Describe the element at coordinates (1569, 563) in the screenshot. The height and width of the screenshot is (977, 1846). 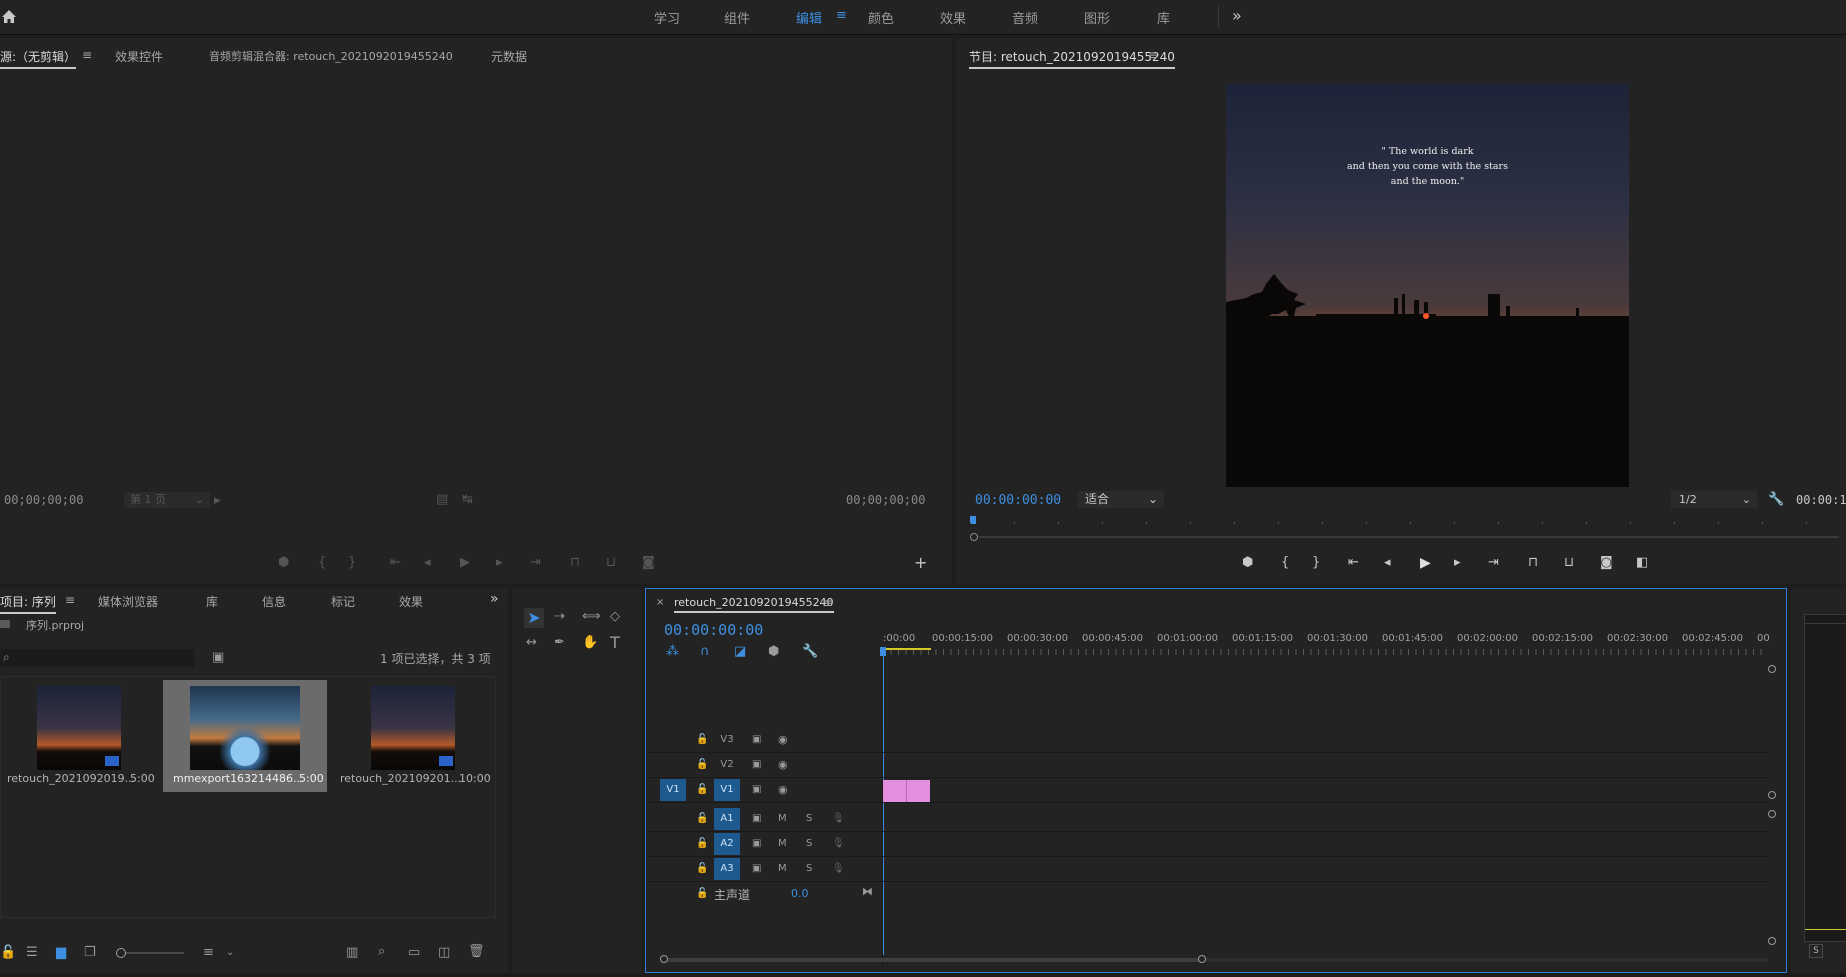
I see `extract-icon: ⊔` at that location.